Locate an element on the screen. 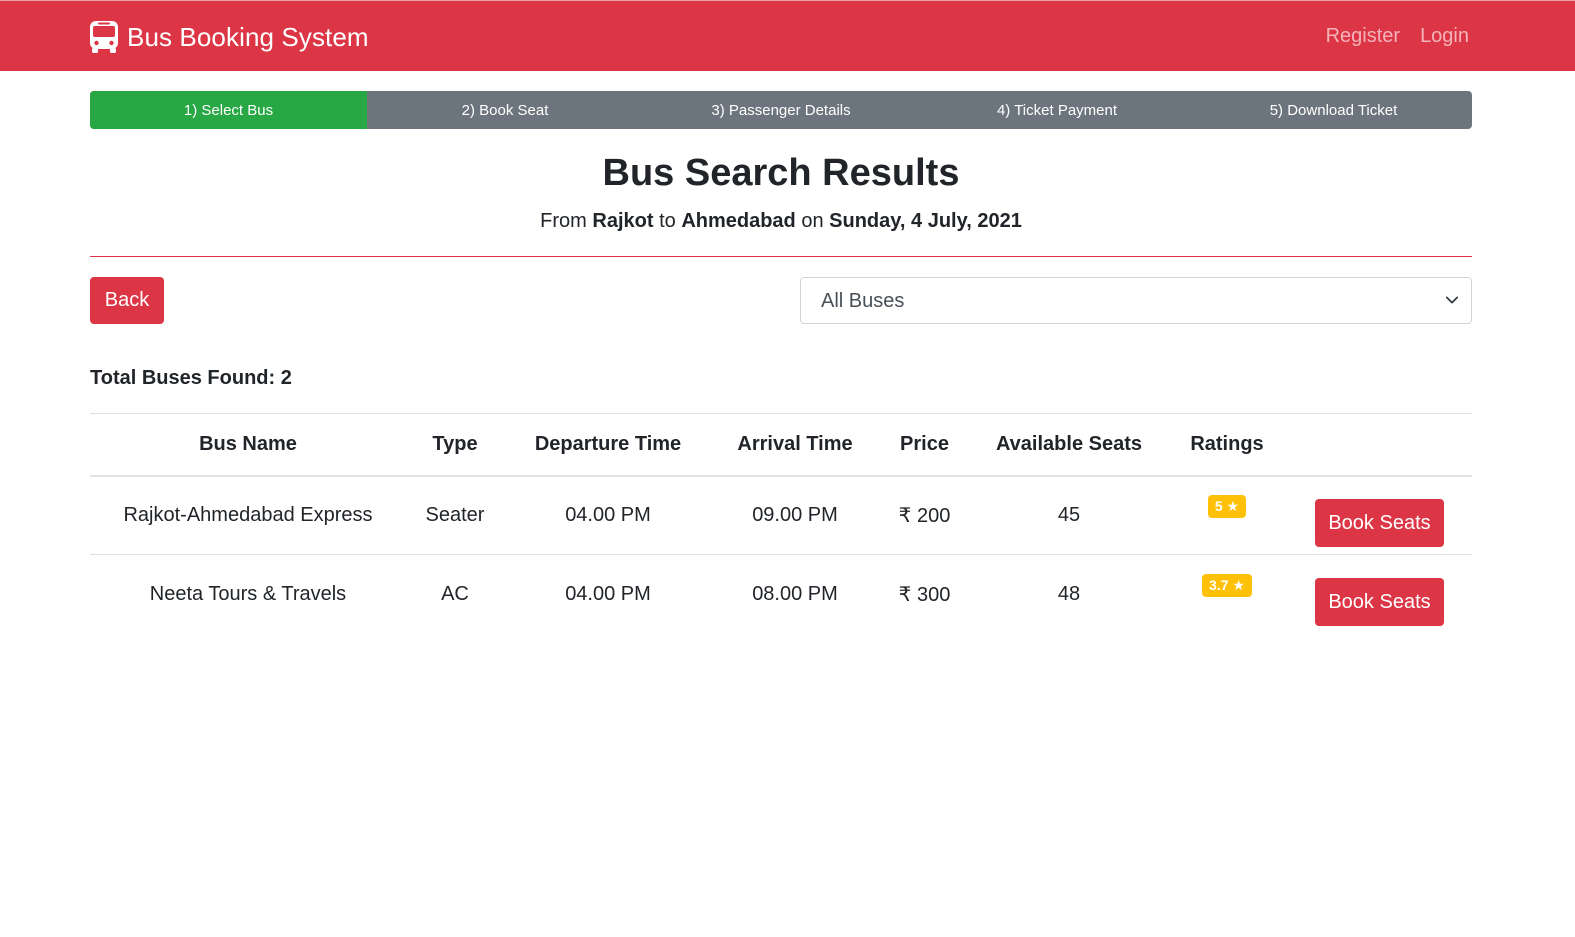 The image size is (1575, 937). register-link: Register is located at coordinates (1363, 36).